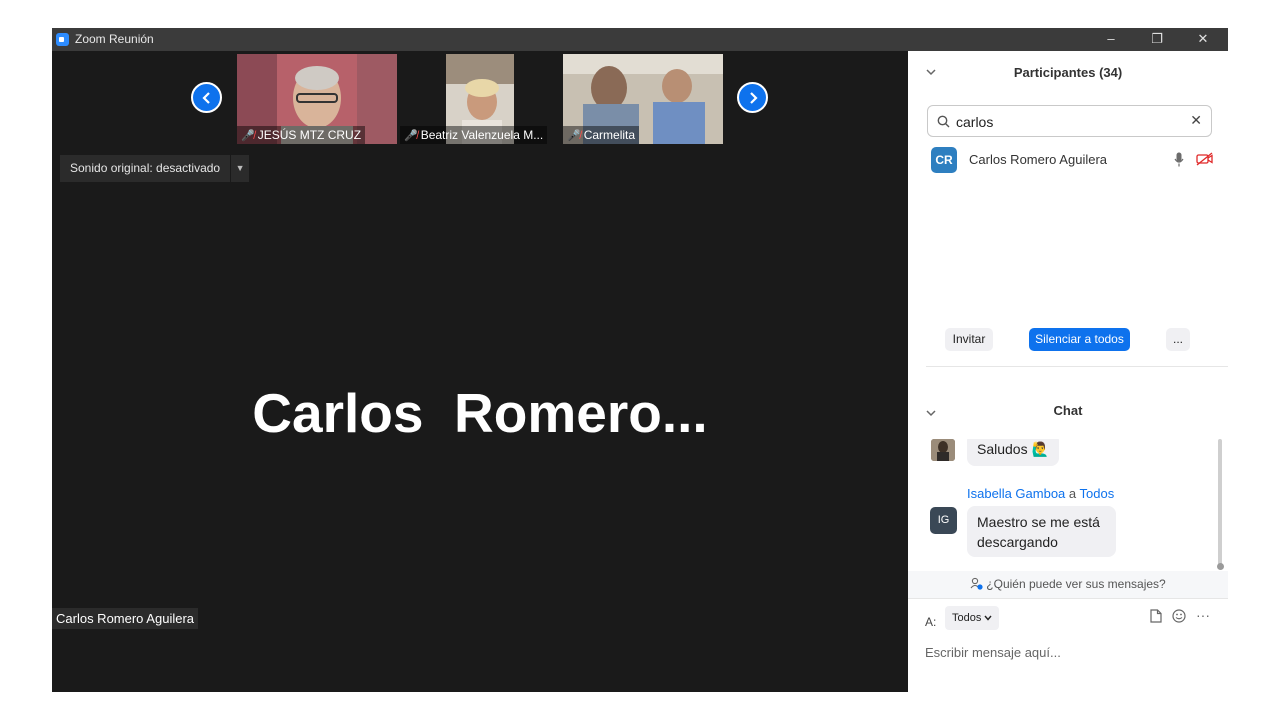 This screenshot has height=720, width=1280. I want to click on participant-thumbnail: 🎤̸ Carmelita, so click(643, 99).